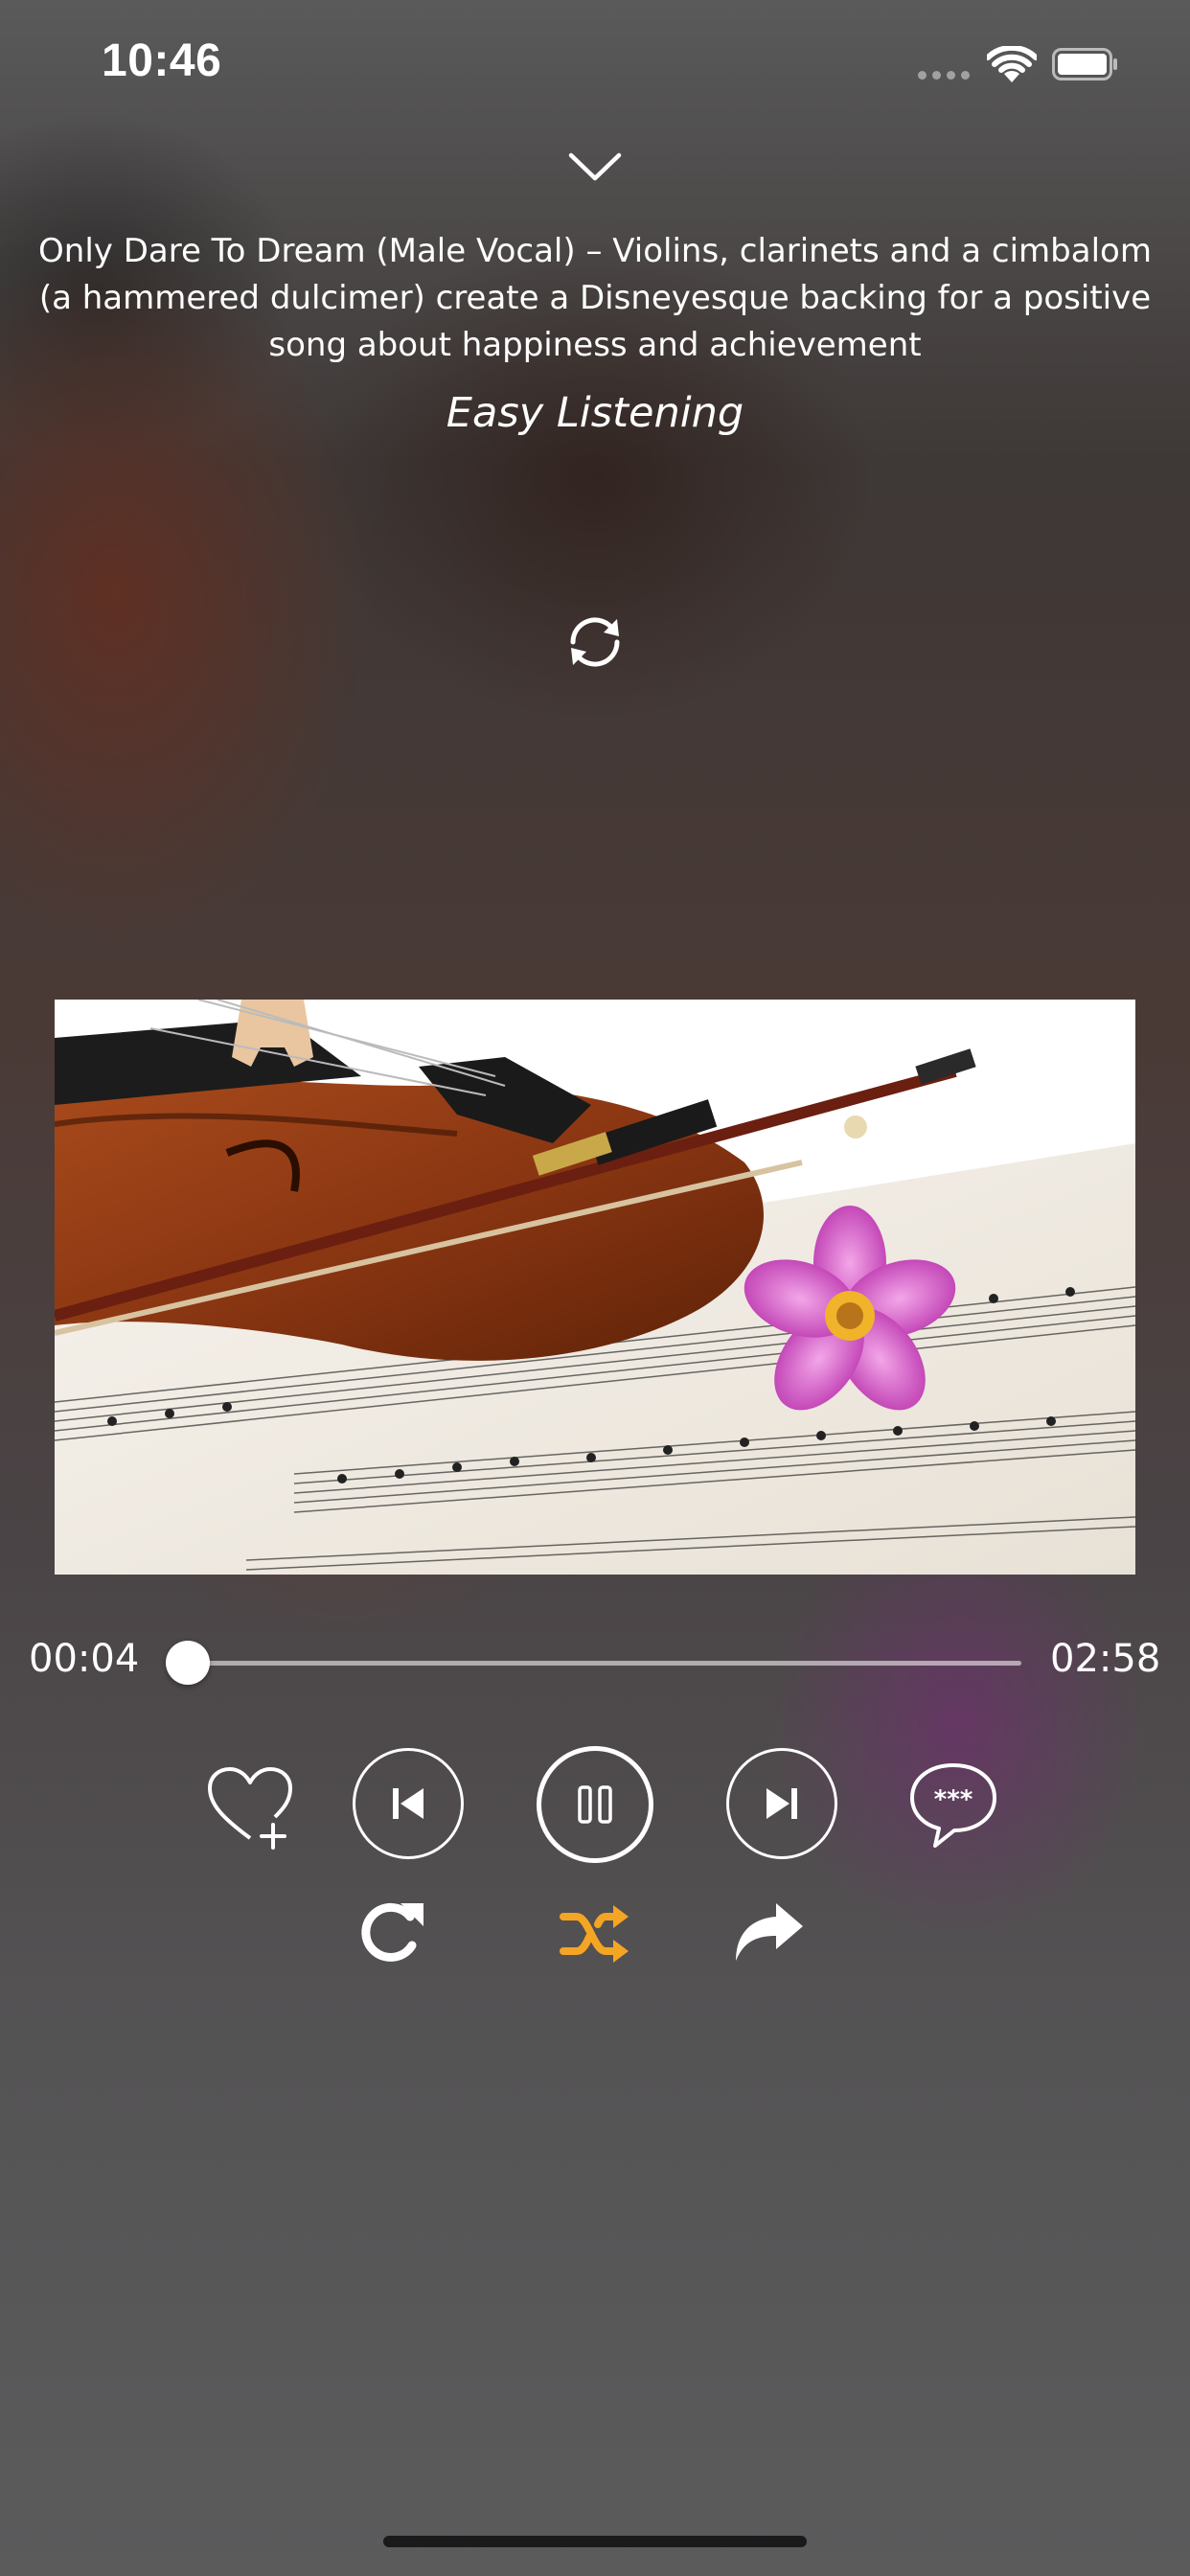 The image size is (1190, 2576). What do you see at coordinates (394, 1932) in the screenshot?
I see `repeat-icon` at bounding box center [394, 1932].